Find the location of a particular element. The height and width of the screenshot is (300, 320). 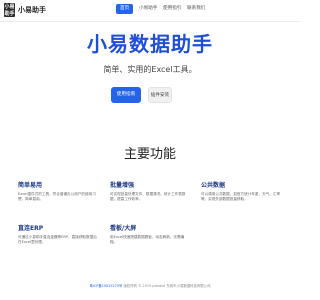

feature-desc: Excel插件式的工具，符合普通办公用户的使用习惯，简单易用。 is located at coordinates (57, 196).